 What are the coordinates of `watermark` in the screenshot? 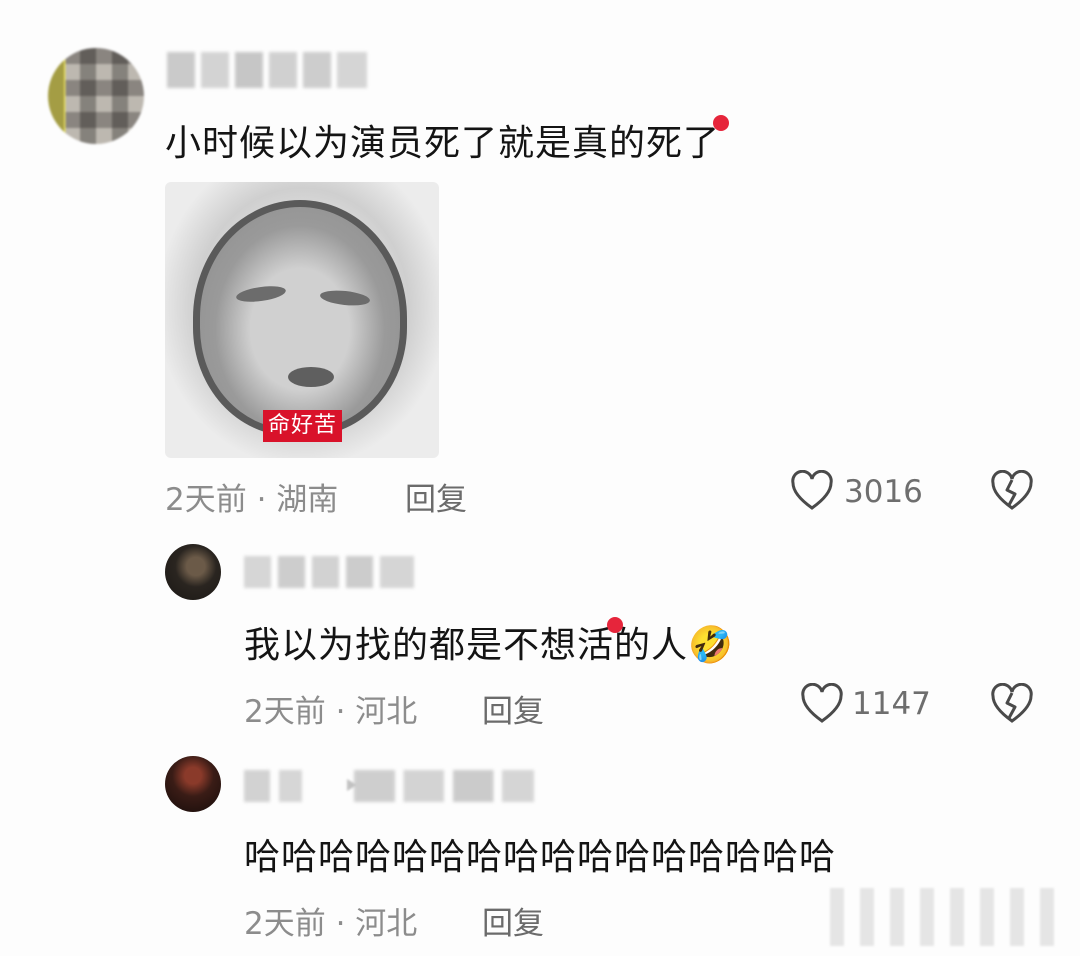 It's located at (950, 917).